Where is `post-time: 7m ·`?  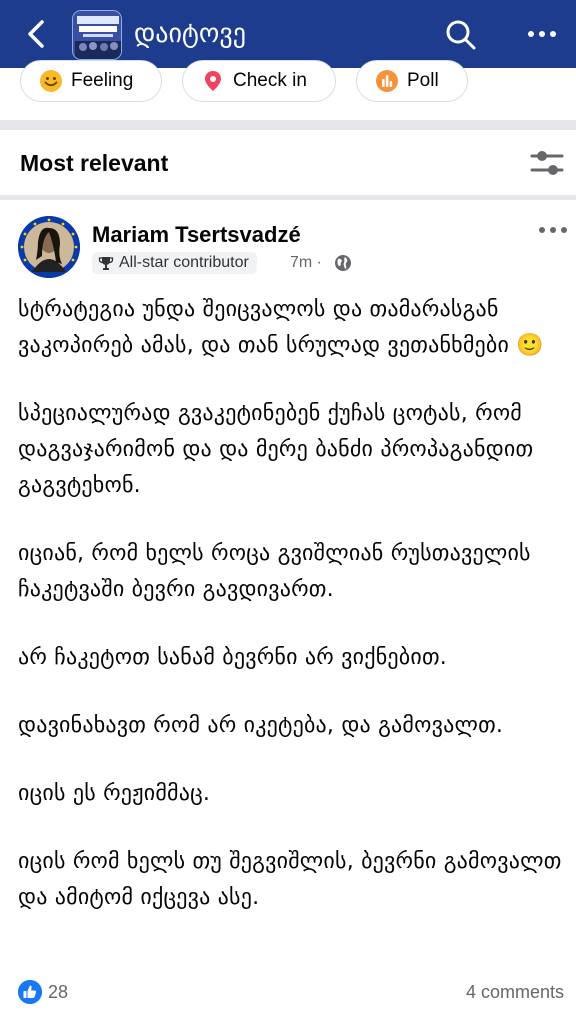 post-time: 7m · is located at coordinates (306, 263).